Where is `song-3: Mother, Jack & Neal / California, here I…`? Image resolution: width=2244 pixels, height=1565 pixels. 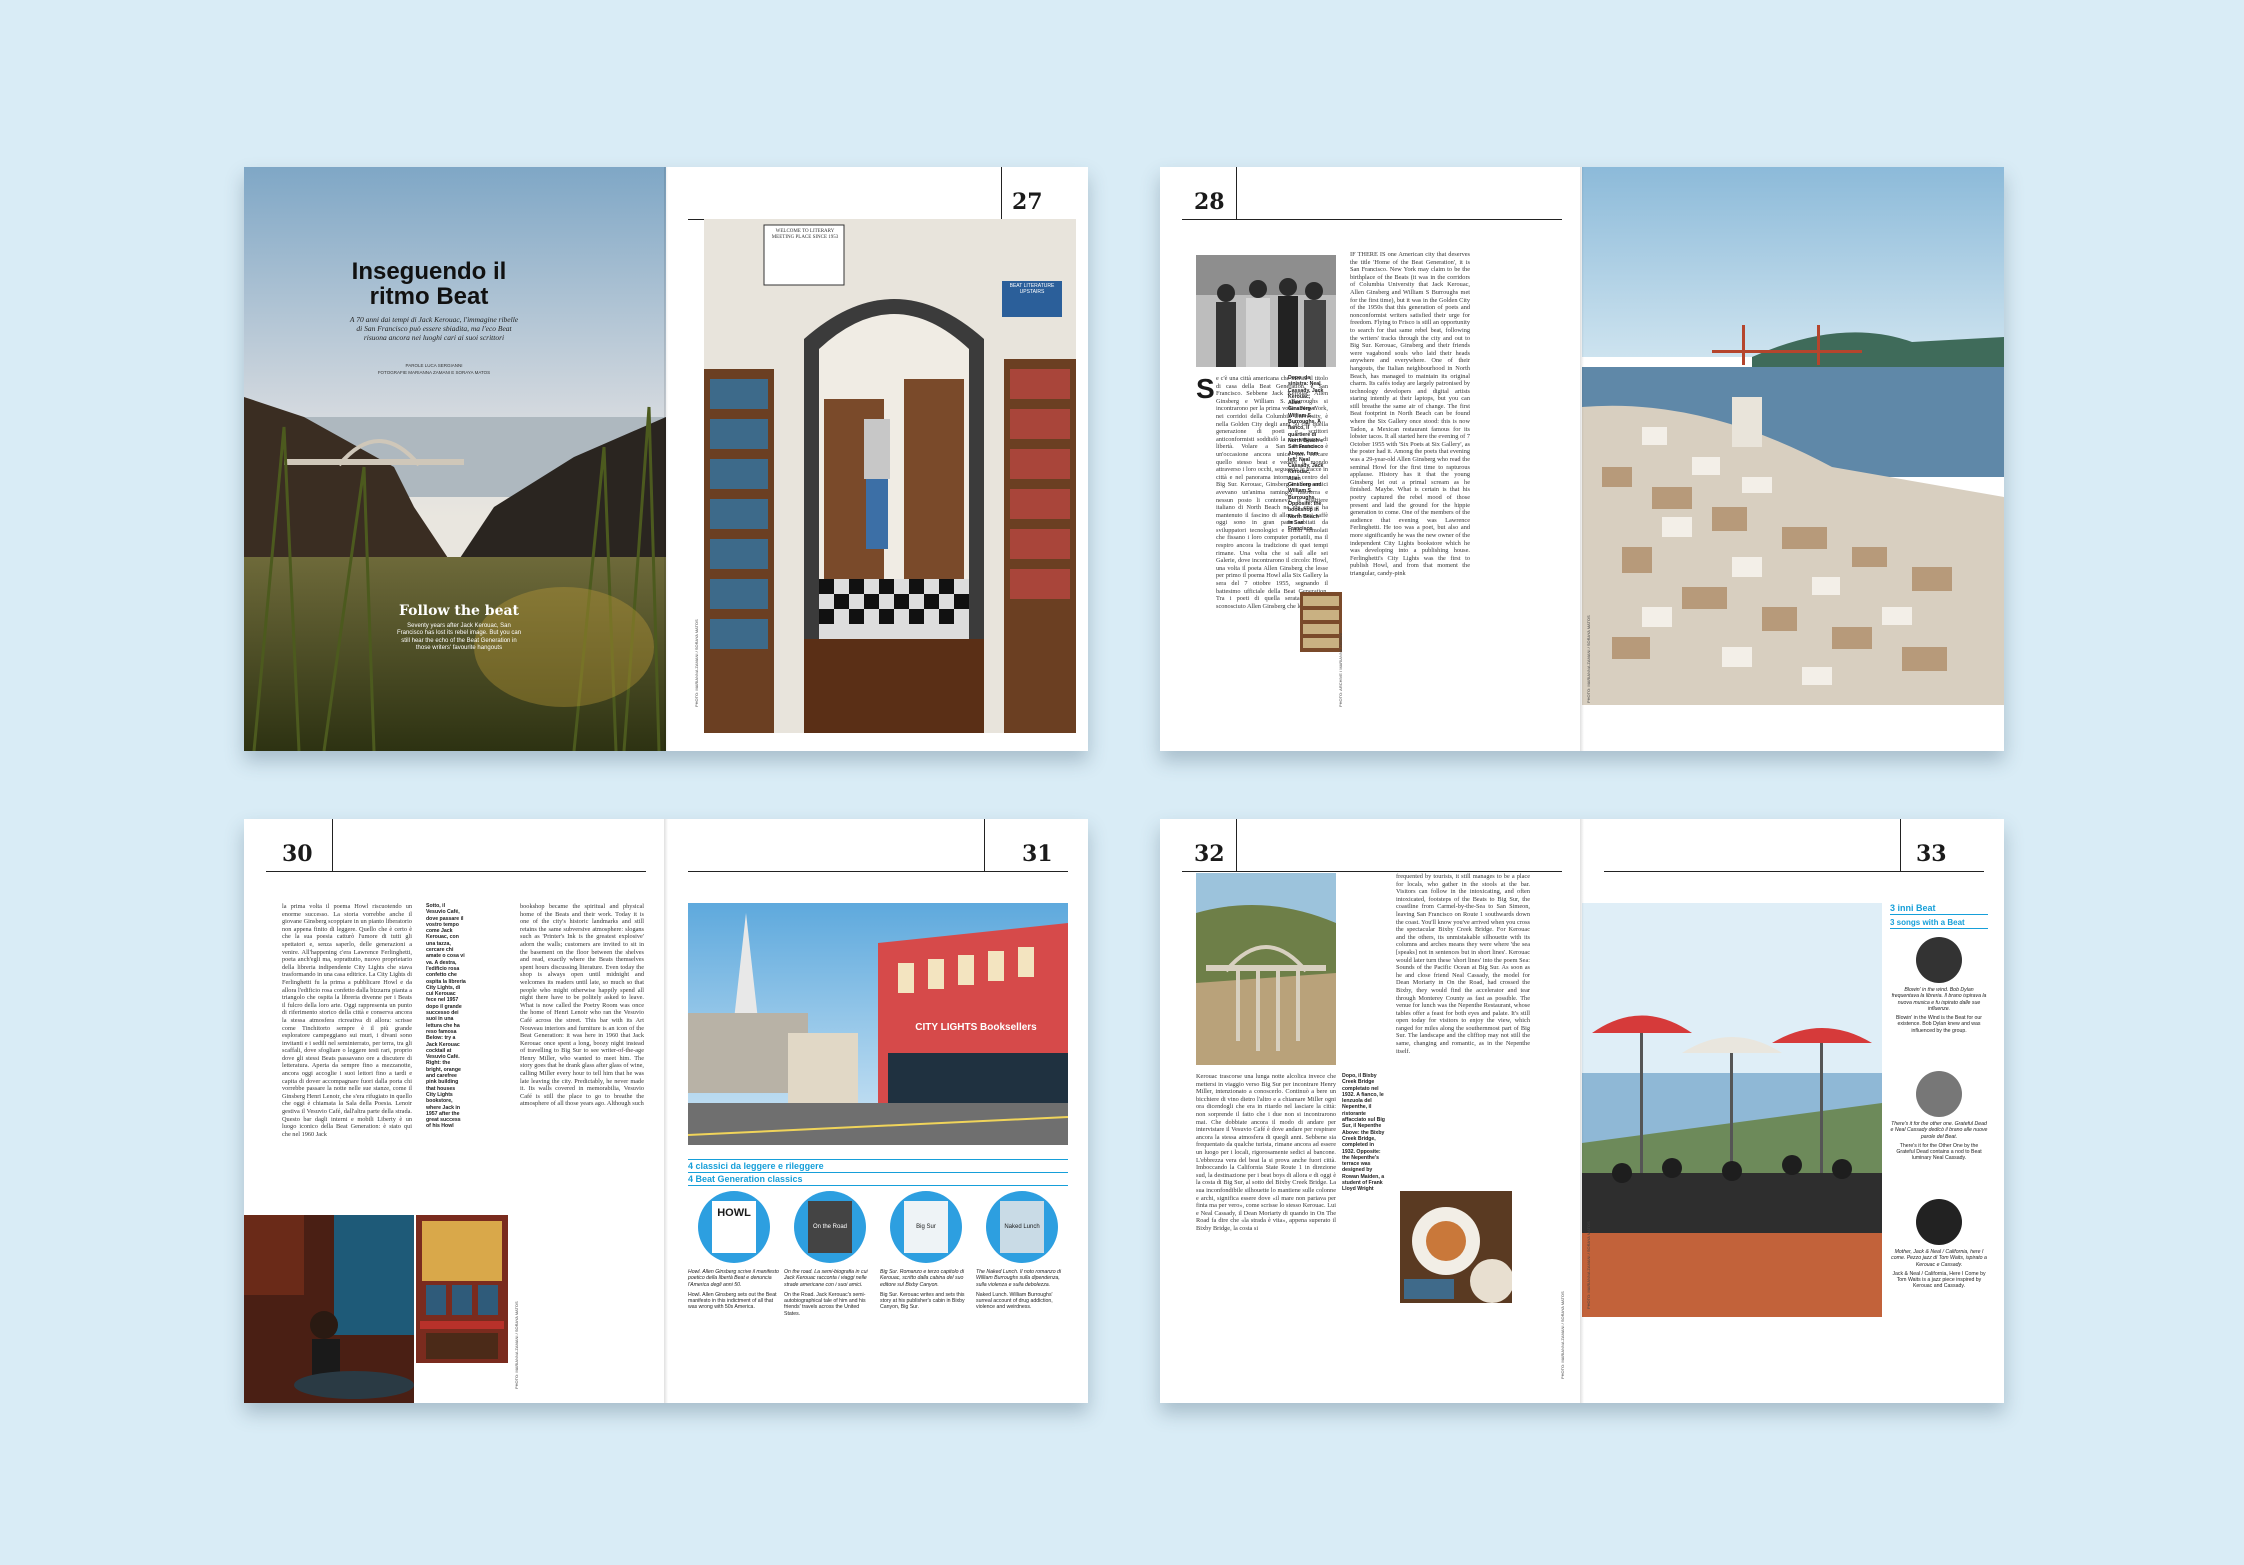 song-3: Mother, Jack & Neal / California, here I… is located at coordinates (1939, 1244).